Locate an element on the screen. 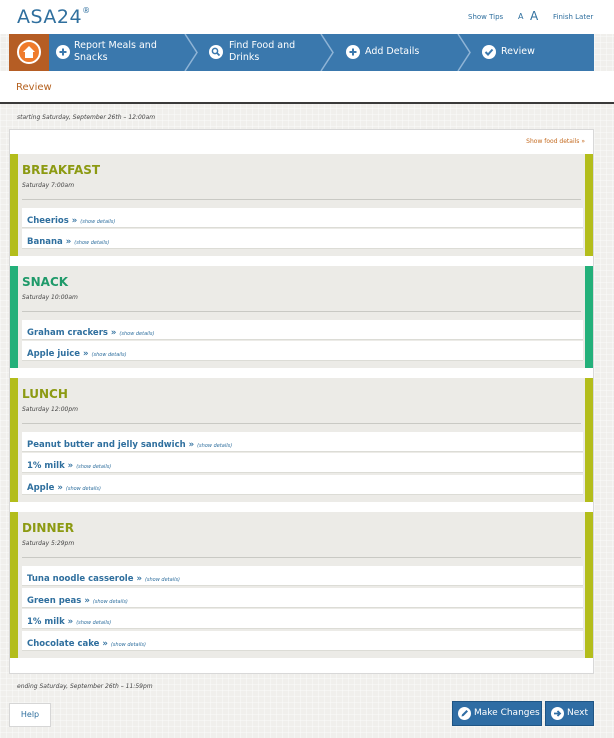 The image size is (614, 738). font-size-large-button: A is located at coordinates (534, 16).